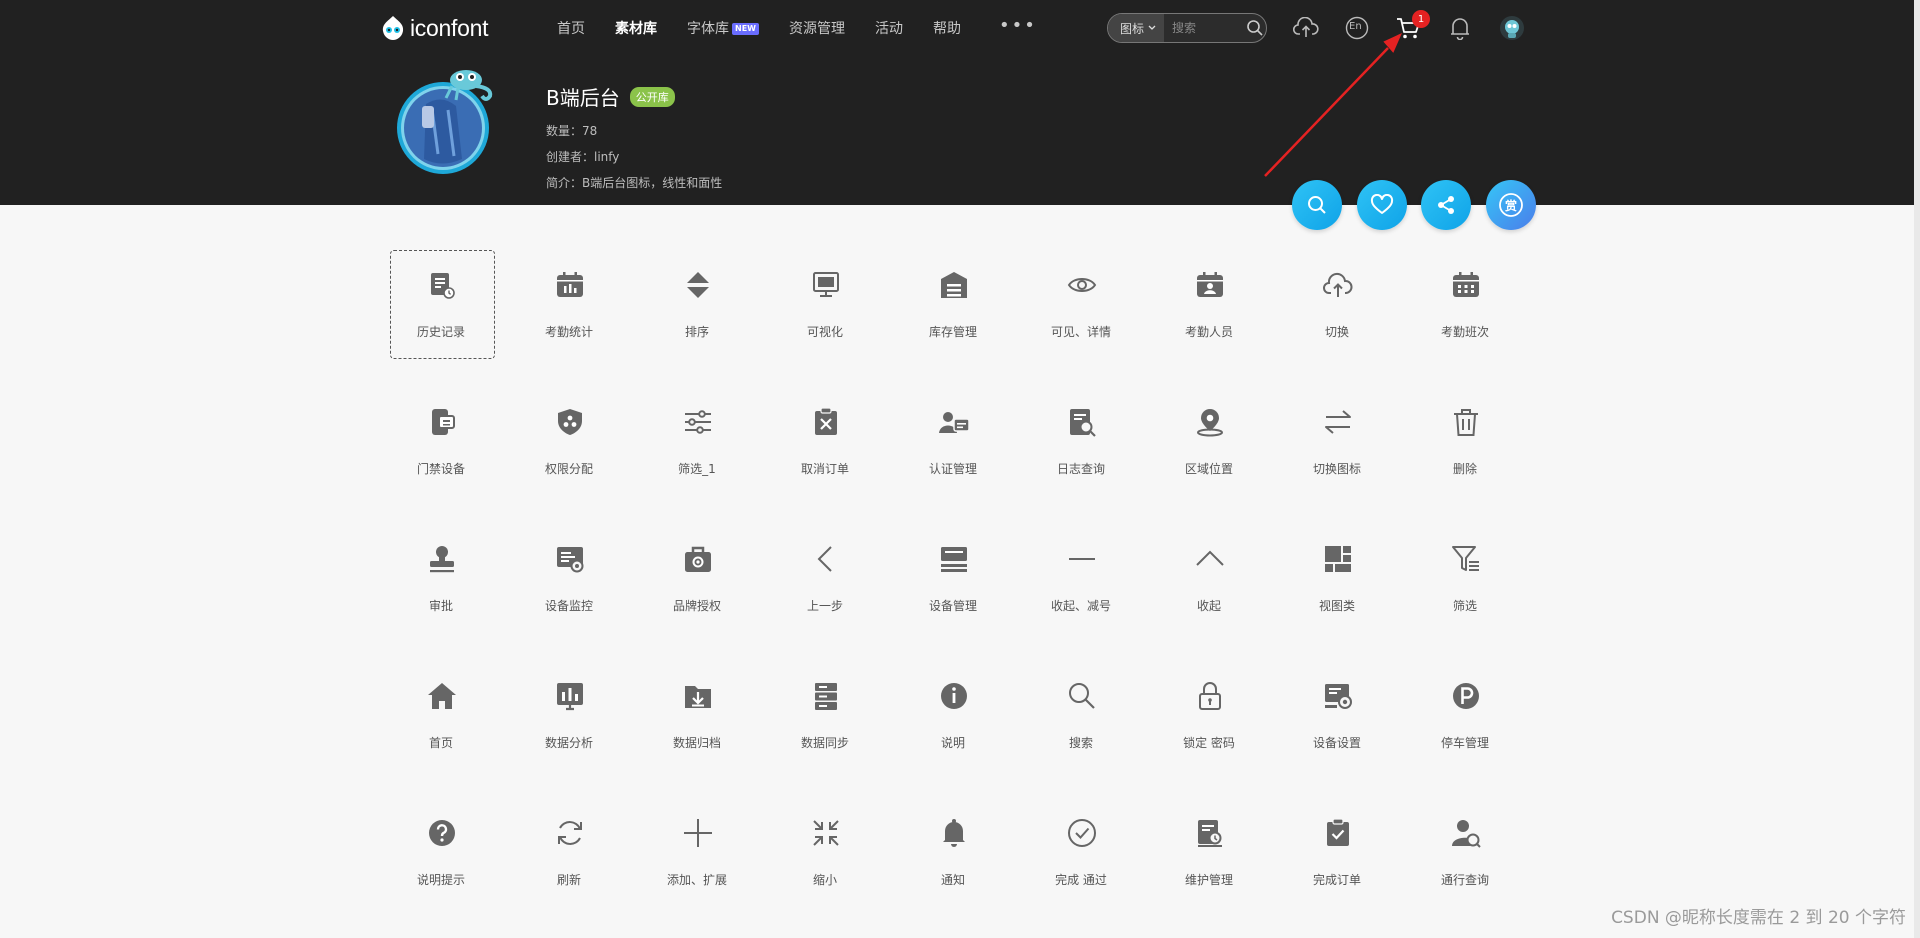 The image size is (1920, 938). I want to click on iconfont-logo-icon, so click(393, 28).